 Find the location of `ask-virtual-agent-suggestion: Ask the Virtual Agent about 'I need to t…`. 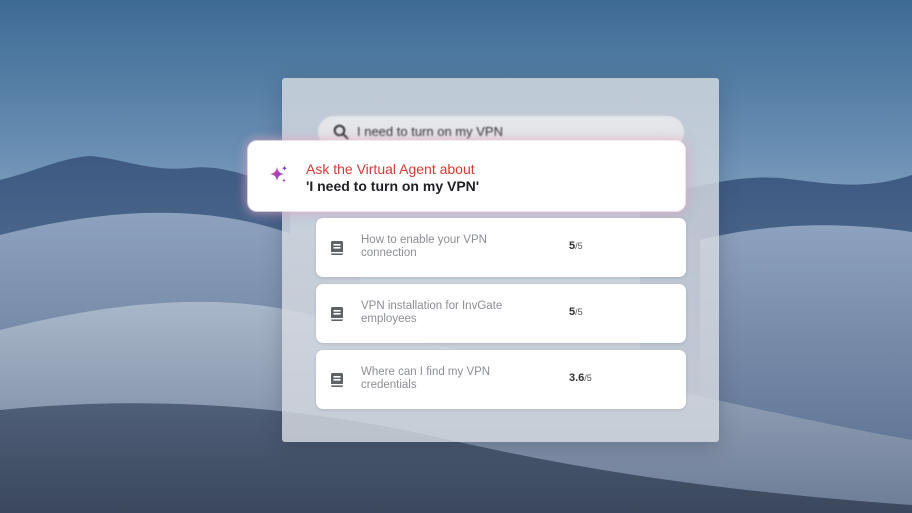

ask-virtual-agent-suggestion: Ask the Virtual Agent about 'I need to t… is located at coordinates (466, 176).